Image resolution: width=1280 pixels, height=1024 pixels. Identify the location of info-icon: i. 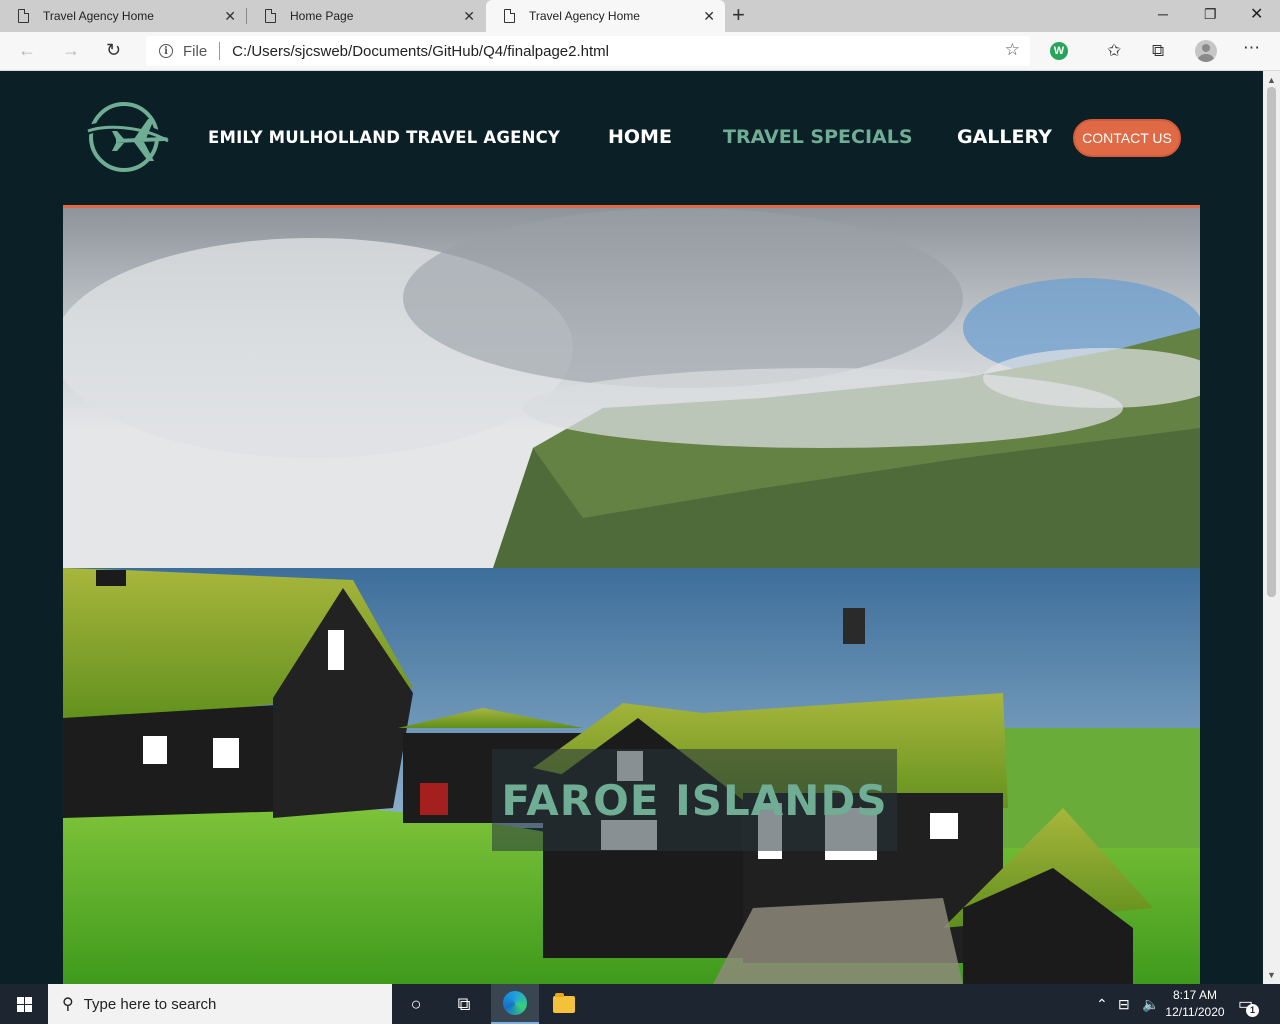
(166, 51).